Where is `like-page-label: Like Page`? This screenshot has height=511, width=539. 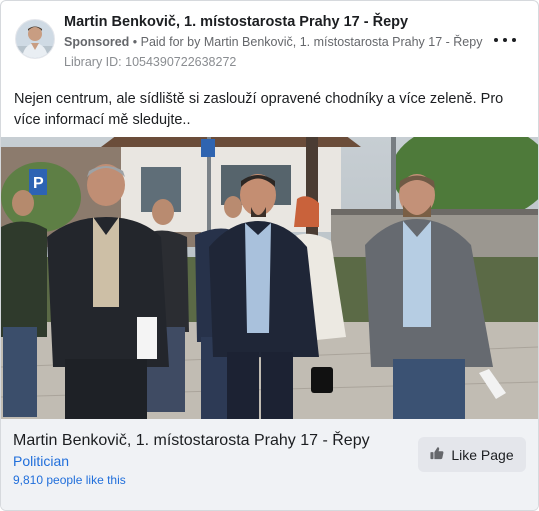
like-page-label: Like Page is located at coordinates (482, 454).